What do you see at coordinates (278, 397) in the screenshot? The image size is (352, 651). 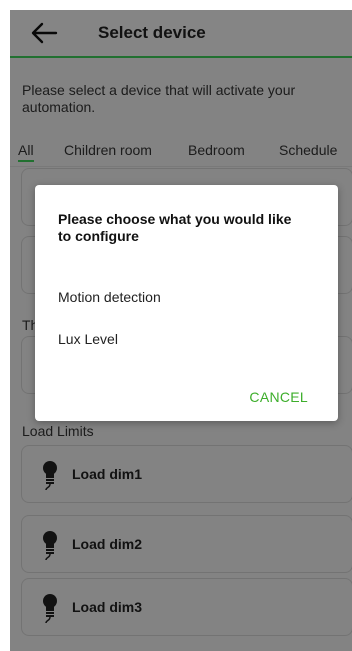 I see `cancel-button: CANCEL` at bounding box center [278, 397].